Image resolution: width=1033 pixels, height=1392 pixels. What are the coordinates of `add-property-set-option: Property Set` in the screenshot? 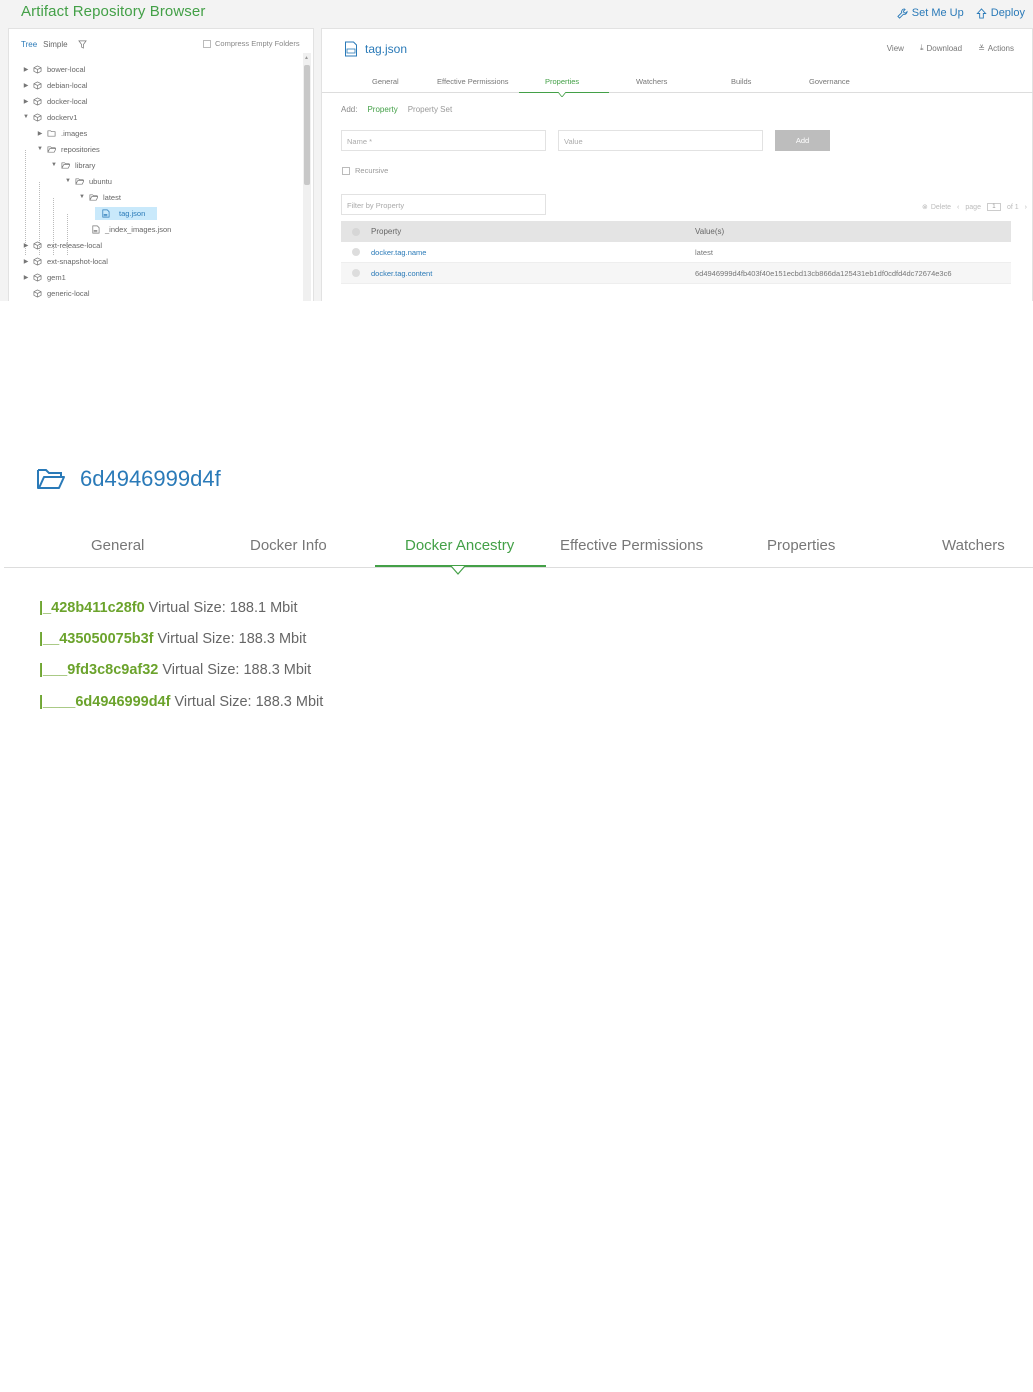 It's located at (430, 109).